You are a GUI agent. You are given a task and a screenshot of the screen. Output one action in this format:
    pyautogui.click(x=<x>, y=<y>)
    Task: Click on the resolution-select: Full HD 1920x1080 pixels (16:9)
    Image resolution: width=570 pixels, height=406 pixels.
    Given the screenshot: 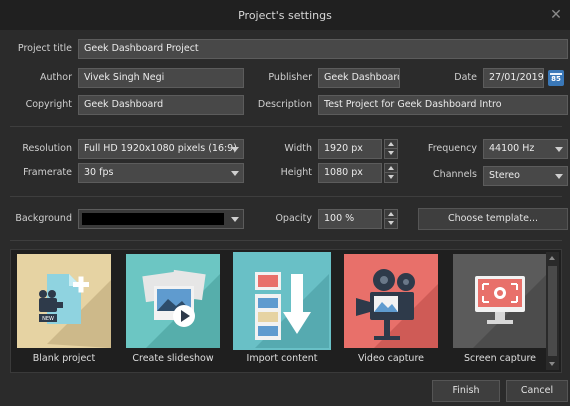 What is the action you would take?
    pyautogui.click(x=161, y=149)
    